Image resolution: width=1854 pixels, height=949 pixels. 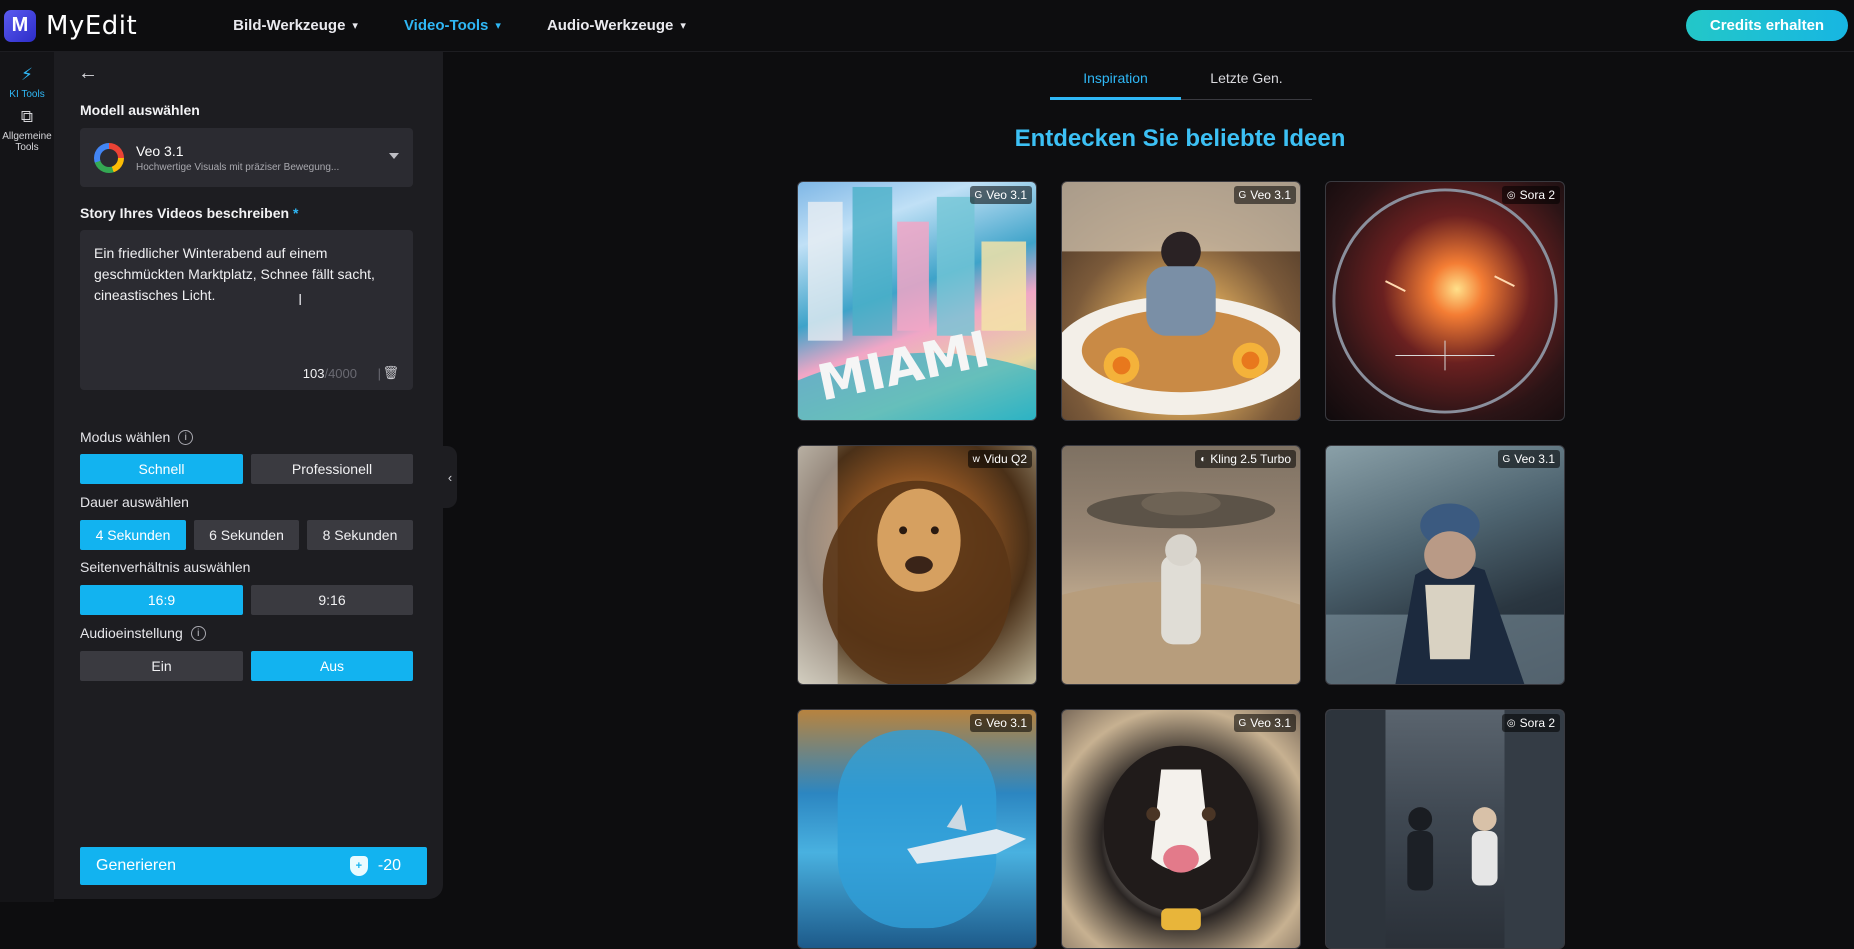 What do you see at coordinates (246, 469) in the screenshot?
I see `mode-options: Schnell Professionell` at bounding box center [246, 469].